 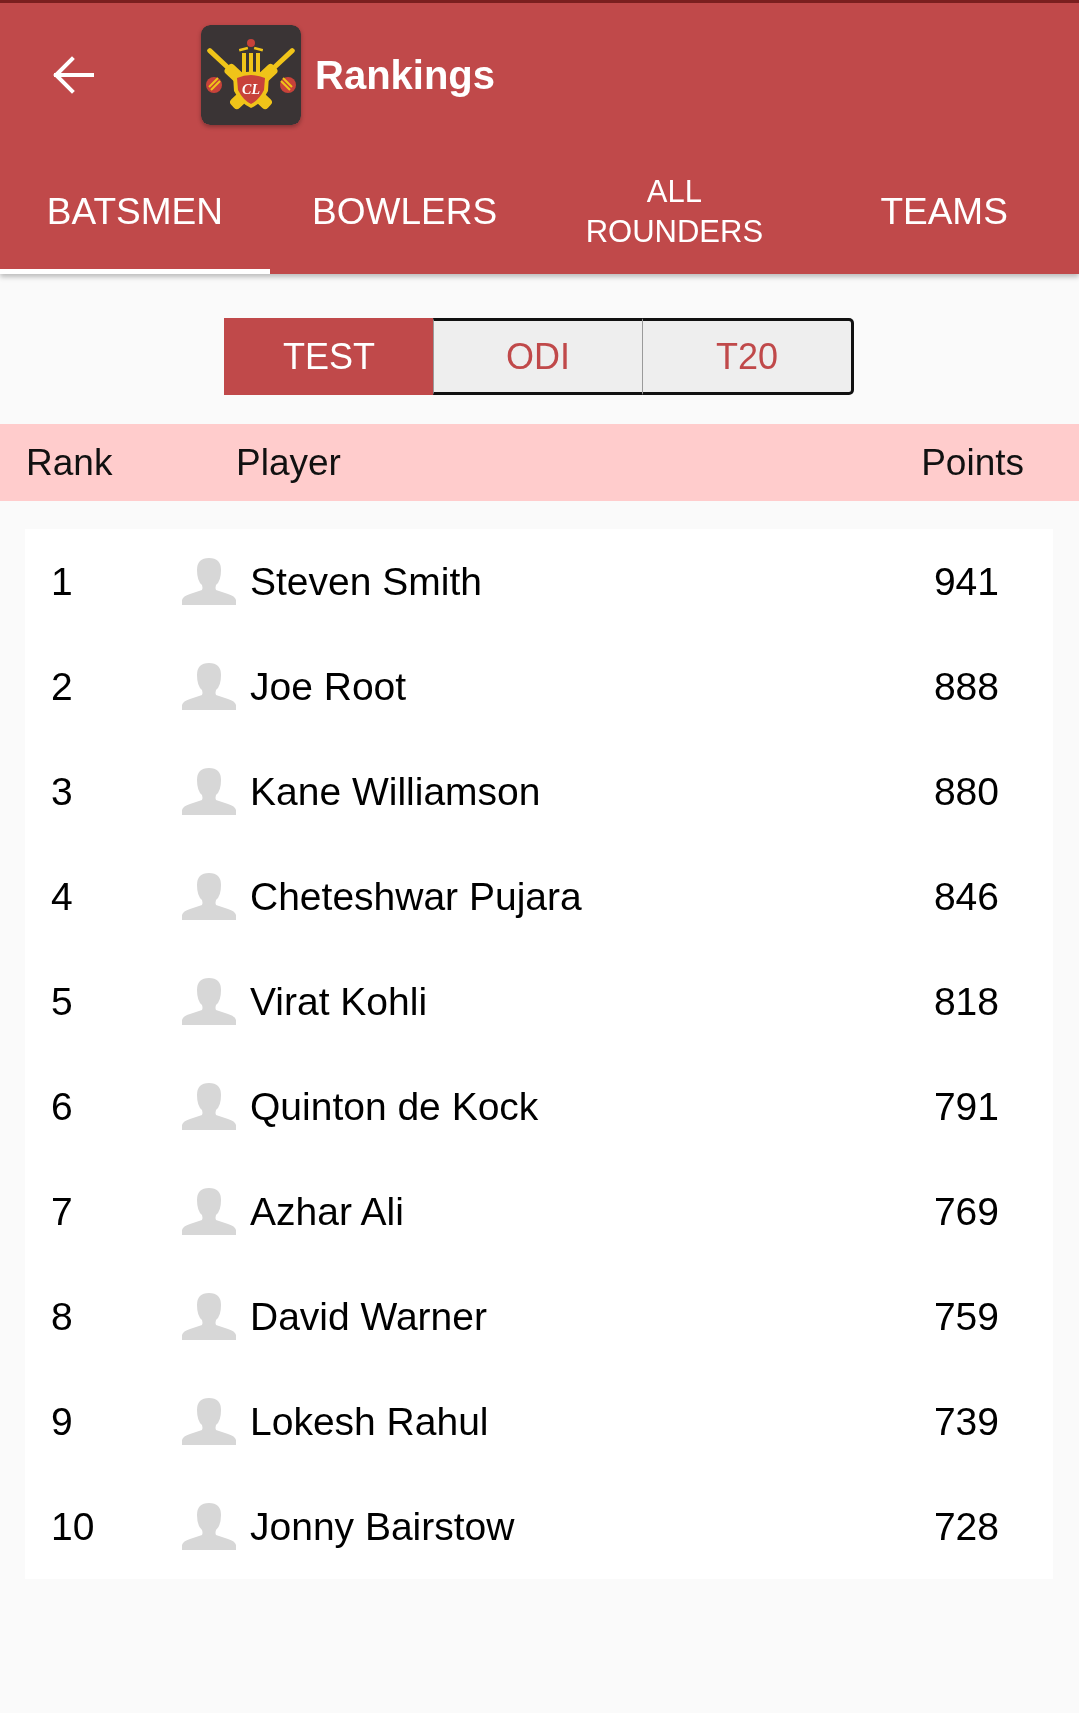 What do you see at coordinates (62, 1211) in the screenshot?
I see `rank-cell-text: 7` at bounding box center [62, 1211].